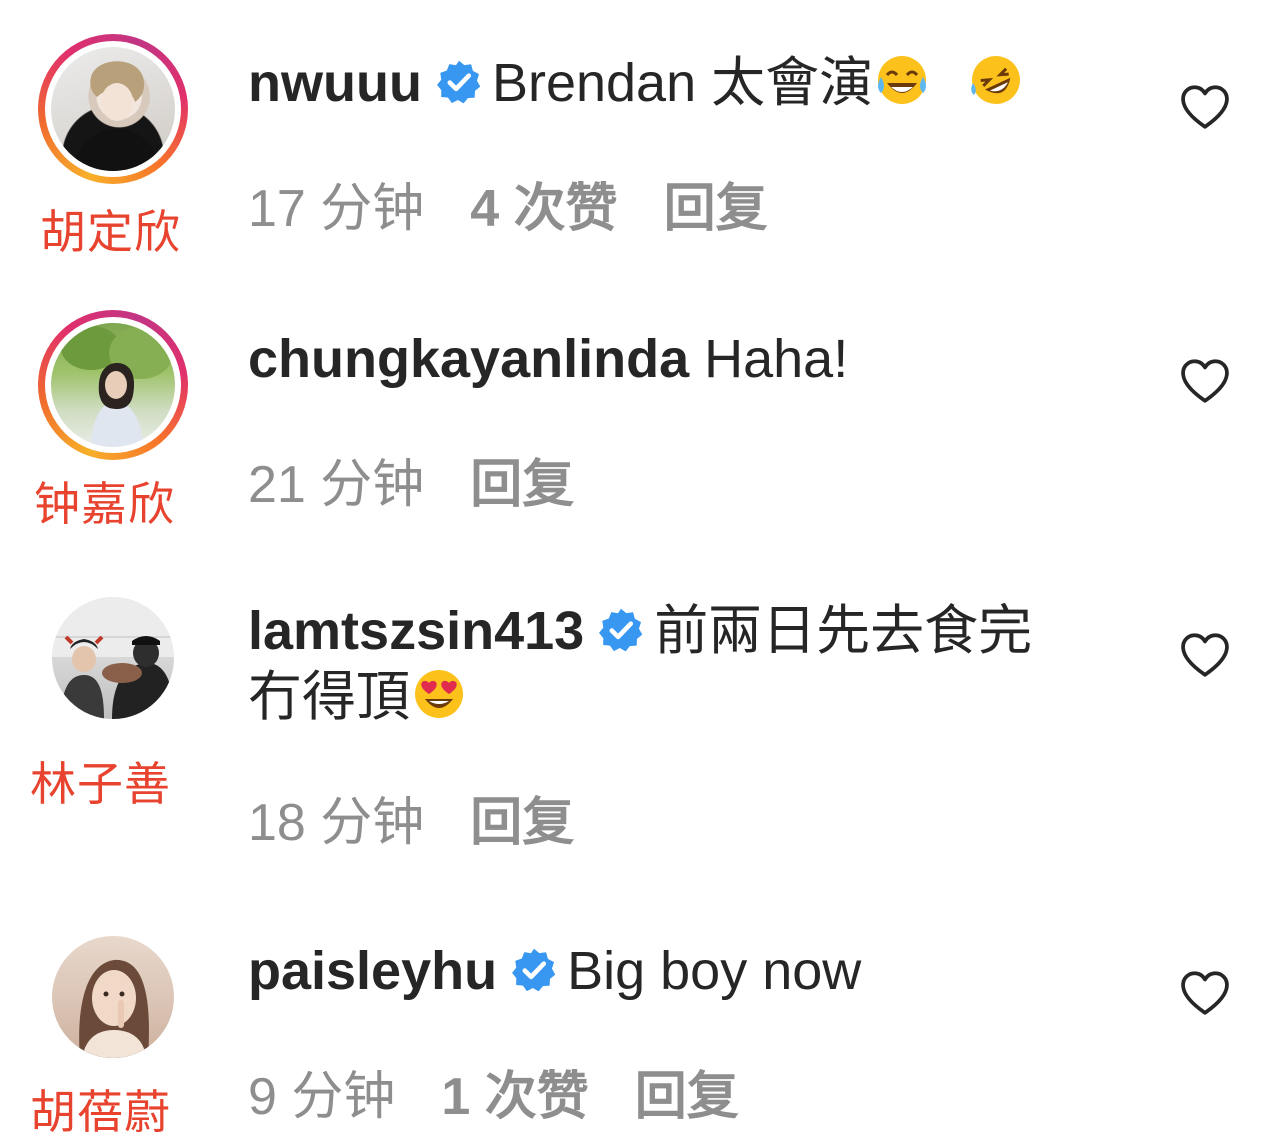  What do you see at coordinates (322, 1097) in the screenshot?
I see `comment-time: 9 分钟` at bounding box center [322, 1097].